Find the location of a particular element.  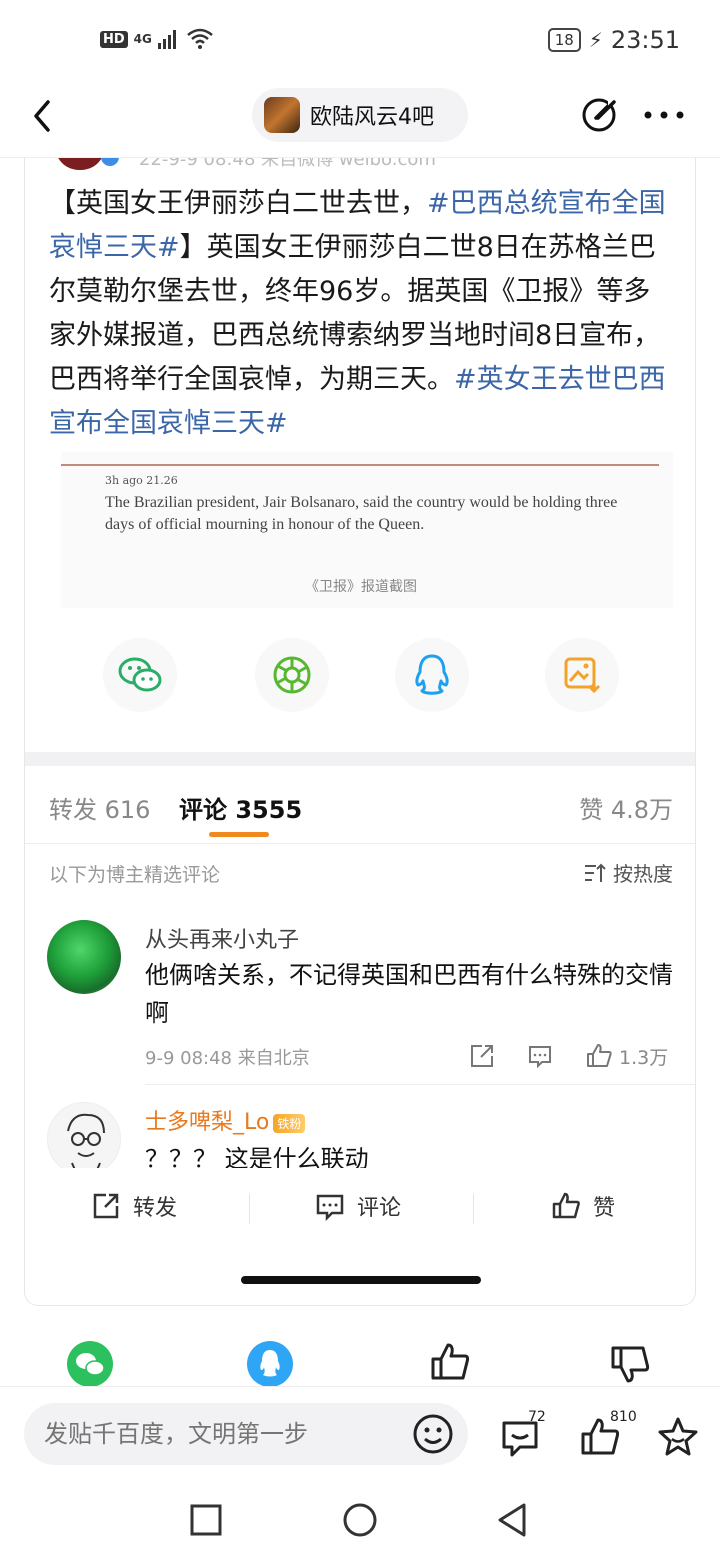

like-count: 810 is located at coordinates (623, 1417).